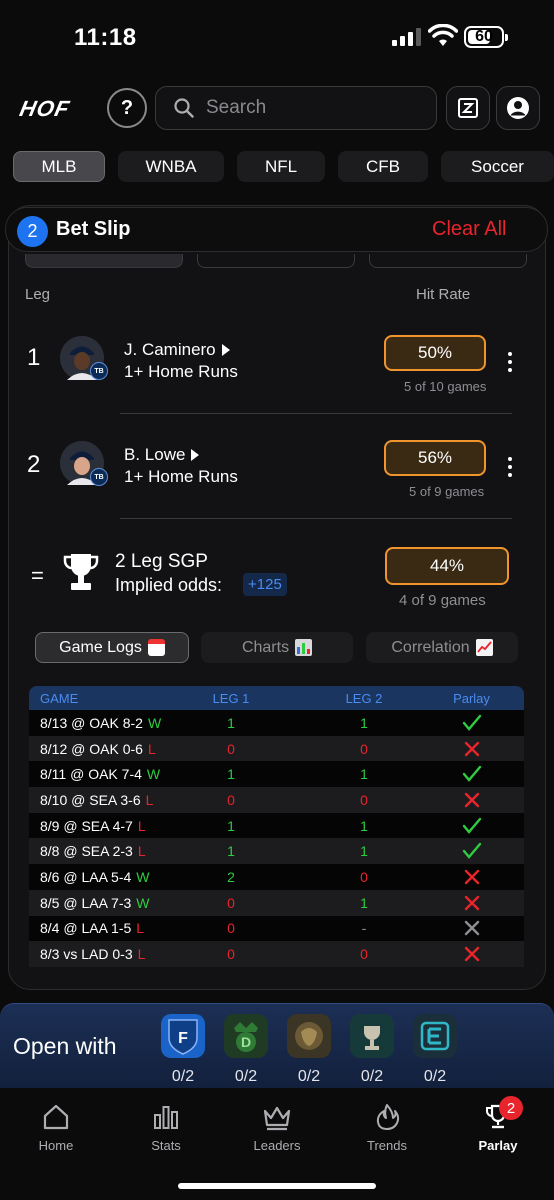 The width and height of the screenshot is (554, 1200). I want to click on table-row: 8/13 @ OAK 8-2 W 1 1, so click(276, 723).